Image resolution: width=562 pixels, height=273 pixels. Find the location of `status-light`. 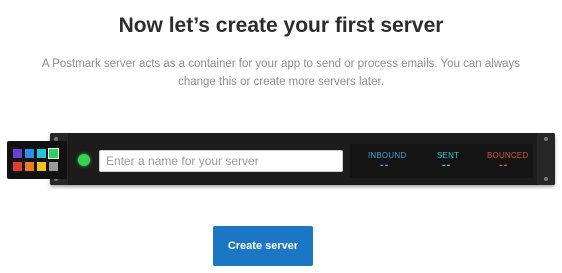

status-light is located at coordinates (84, 160).